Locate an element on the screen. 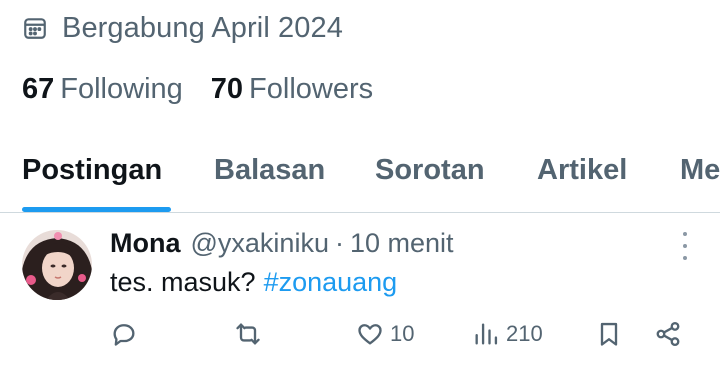  tweet-body: tes. masuk? is located at coordinates (183, 281).